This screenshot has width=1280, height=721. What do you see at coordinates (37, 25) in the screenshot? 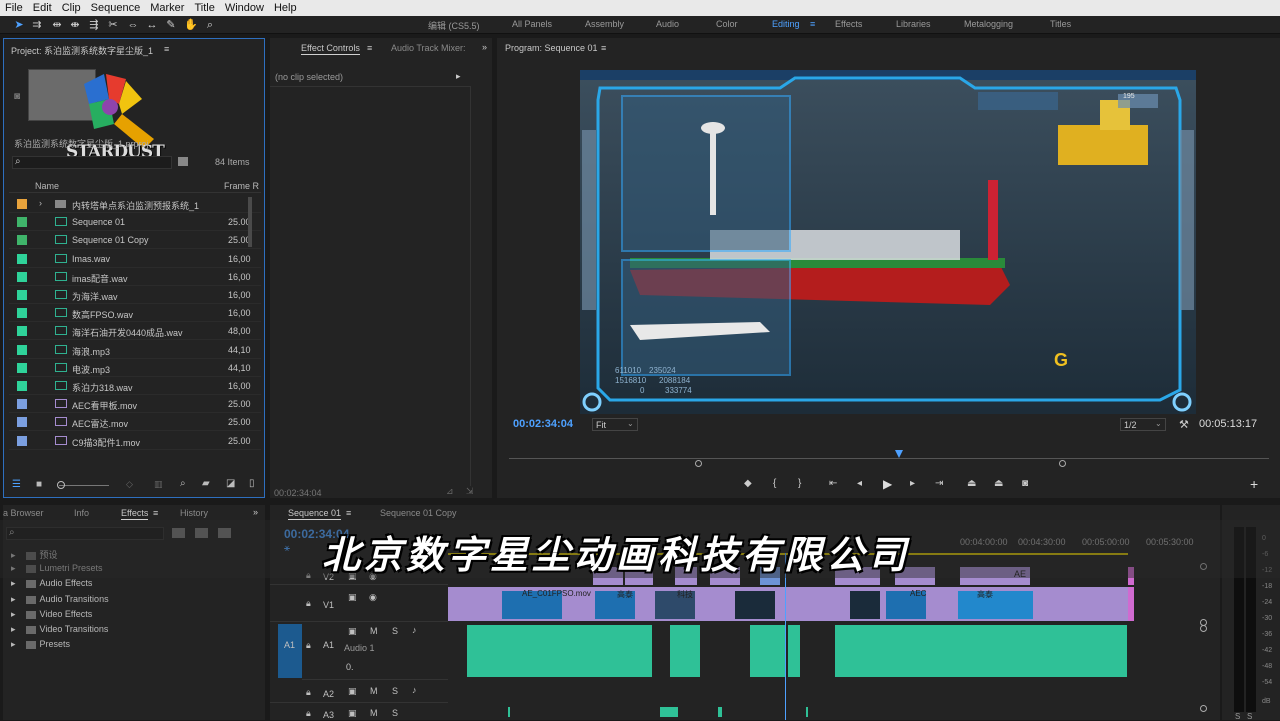
I see `track-select-icon: ⇉` at bounding box center [37, 25].